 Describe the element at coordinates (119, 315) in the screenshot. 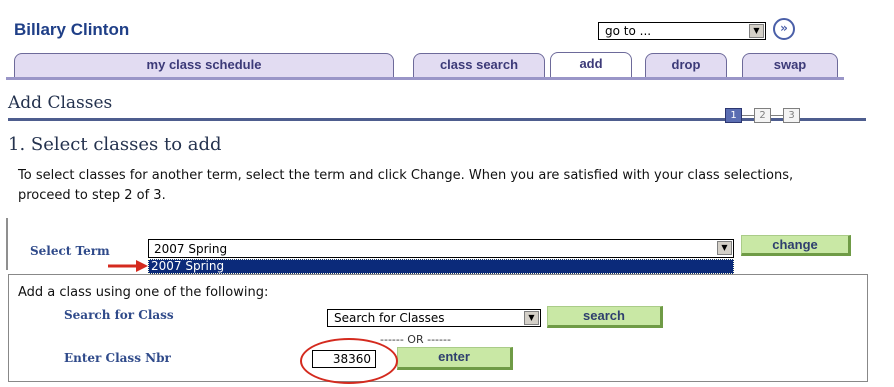

I see `search-for-class-label: Search for Class` at that location.